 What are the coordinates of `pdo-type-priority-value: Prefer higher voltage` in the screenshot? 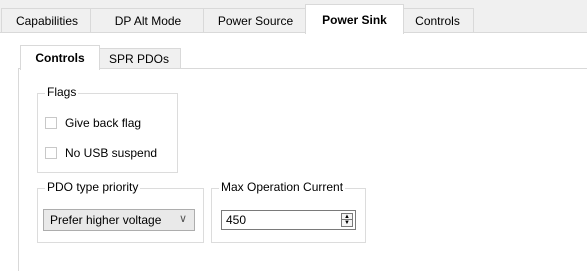 It's located at (106, 220).